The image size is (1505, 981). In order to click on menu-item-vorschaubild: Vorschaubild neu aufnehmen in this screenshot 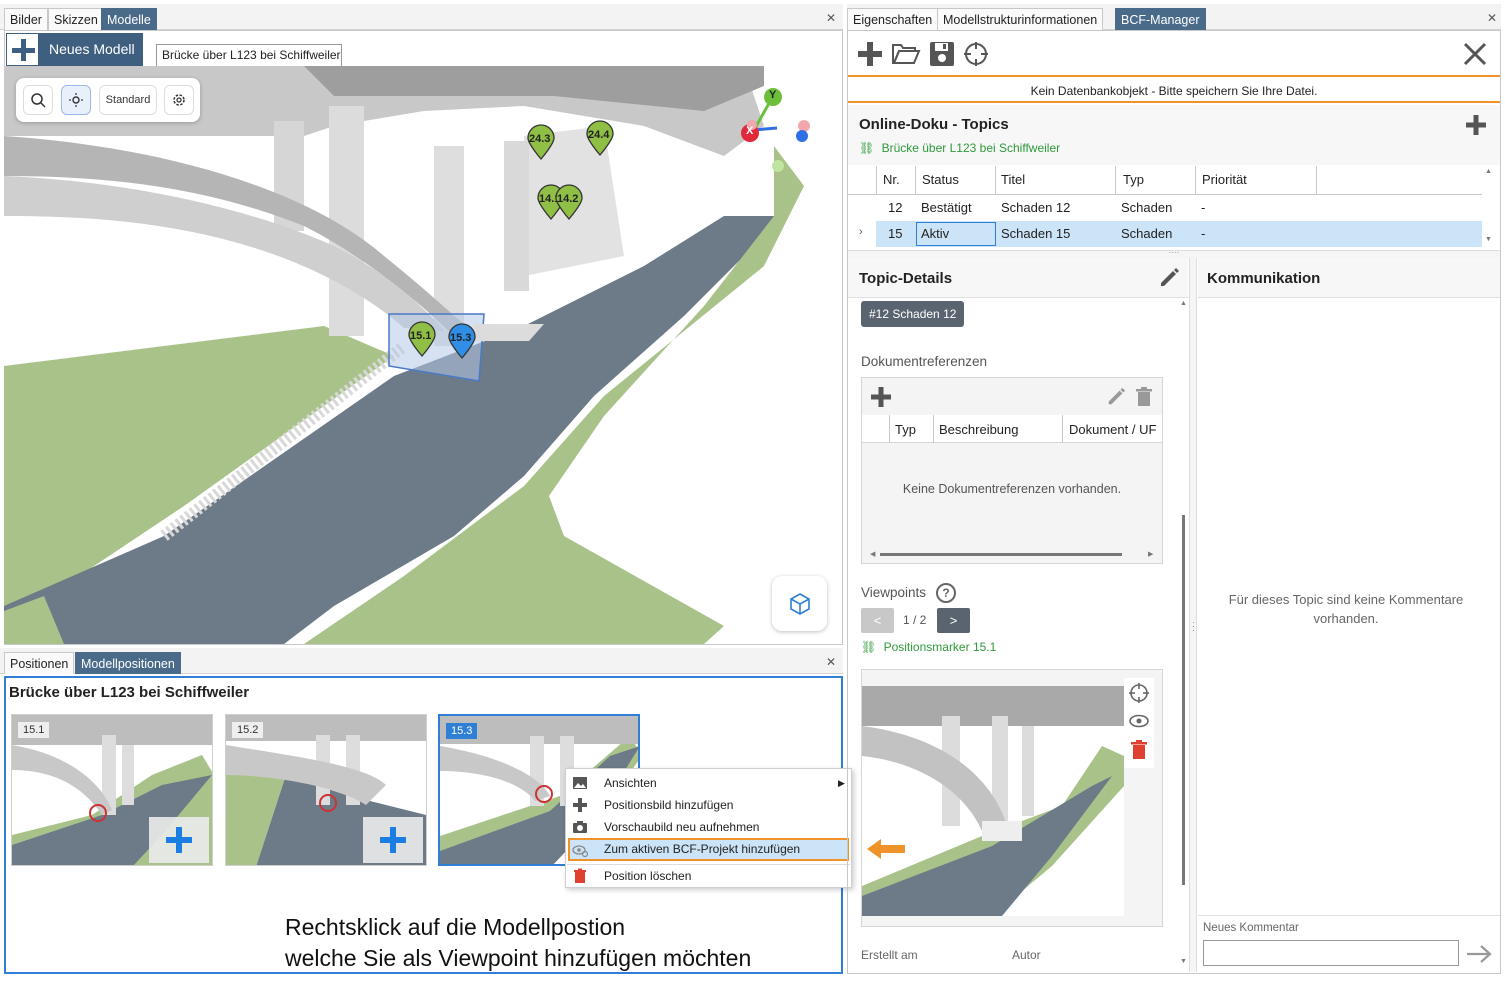, I will do `click(708, 827)`.